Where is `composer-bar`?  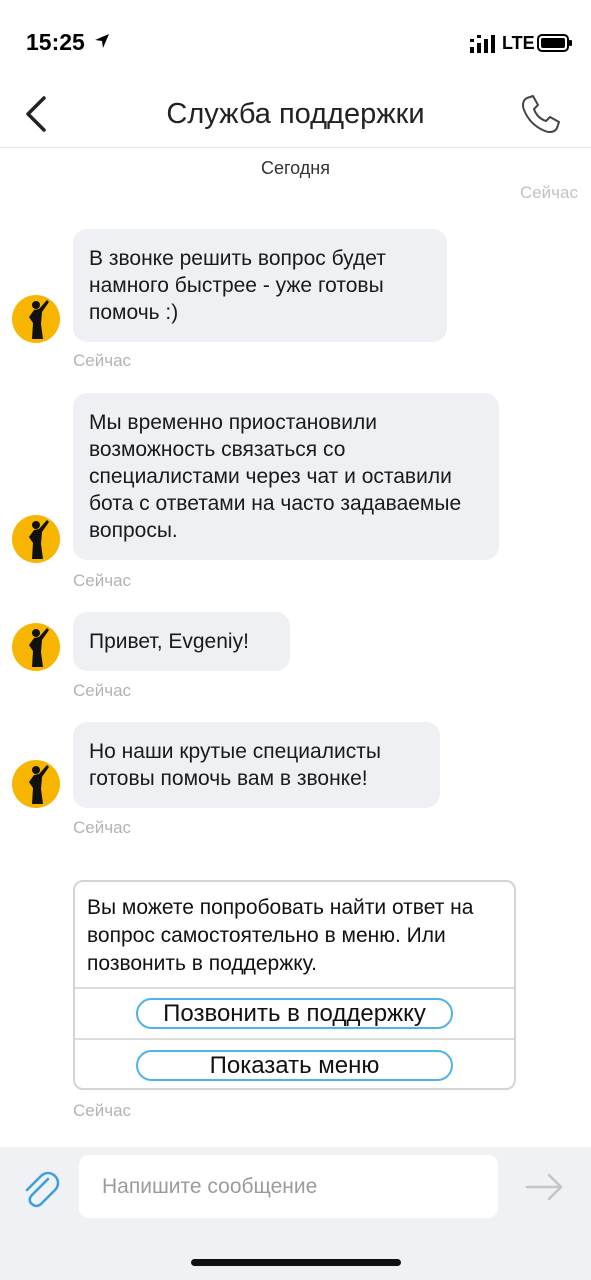 composer-bar is located at coordinates (295, 1213).